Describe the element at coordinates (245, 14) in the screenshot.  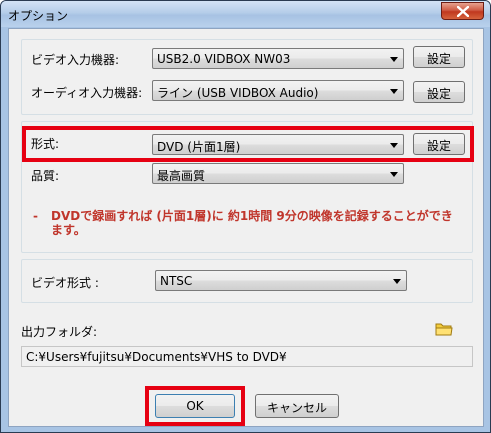
I see `title-bar: オプション` at that location.